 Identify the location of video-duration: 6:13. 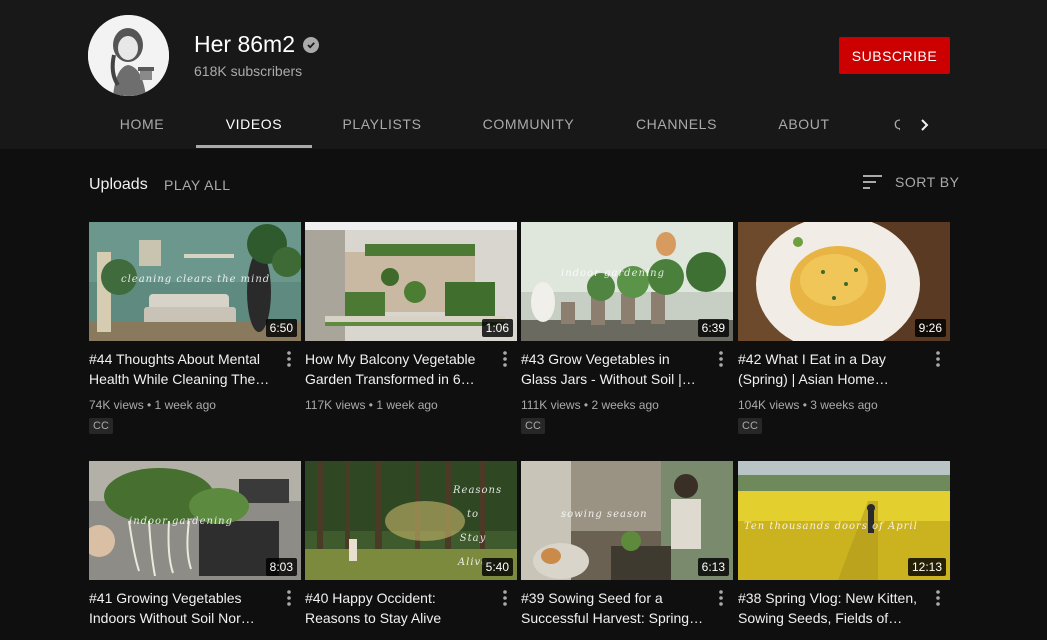
(713, 567).